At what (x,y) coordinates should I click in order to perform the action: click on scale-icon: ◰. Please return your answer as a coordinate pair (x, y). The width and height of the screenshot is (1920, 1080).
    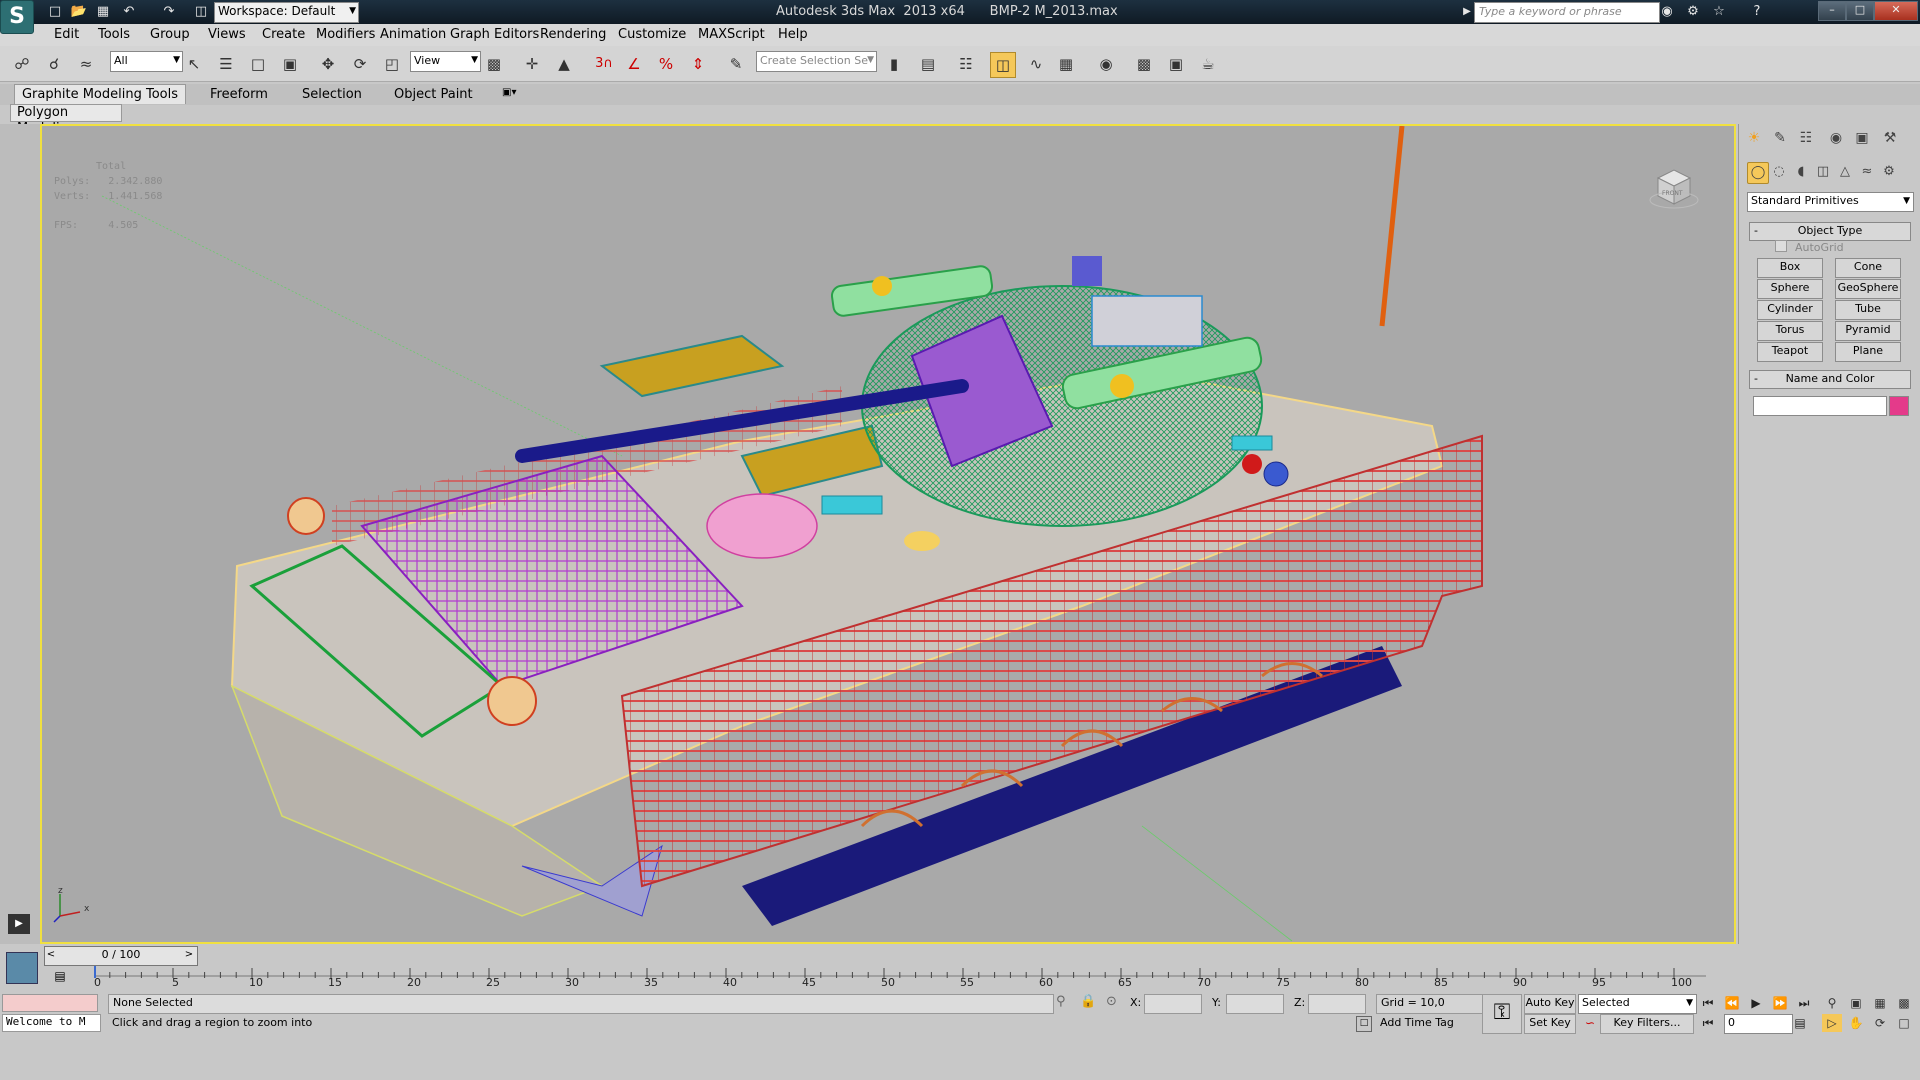
    Looking at the image, I should click on (392, 64).